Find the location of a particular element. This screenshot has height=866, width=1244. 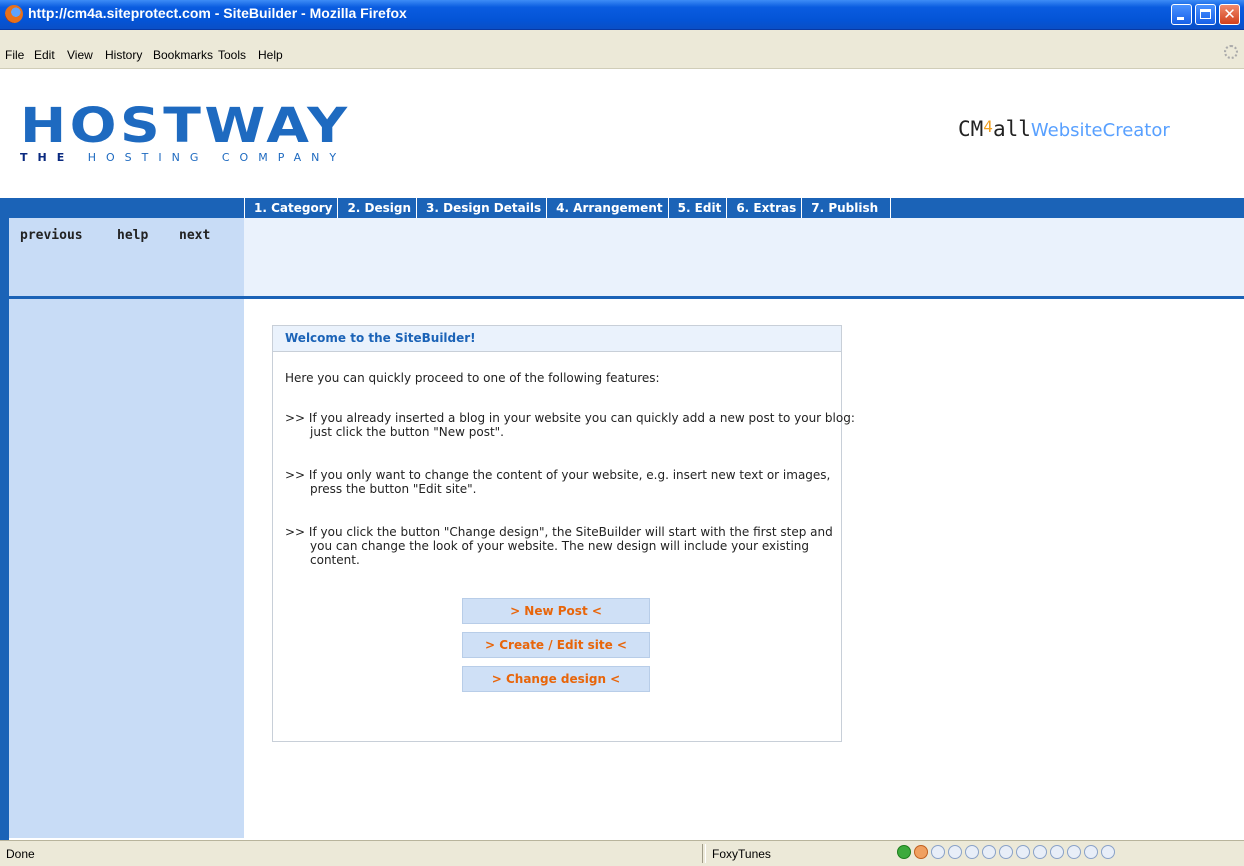

previous-link: previous is located at coordinates (51, 235).